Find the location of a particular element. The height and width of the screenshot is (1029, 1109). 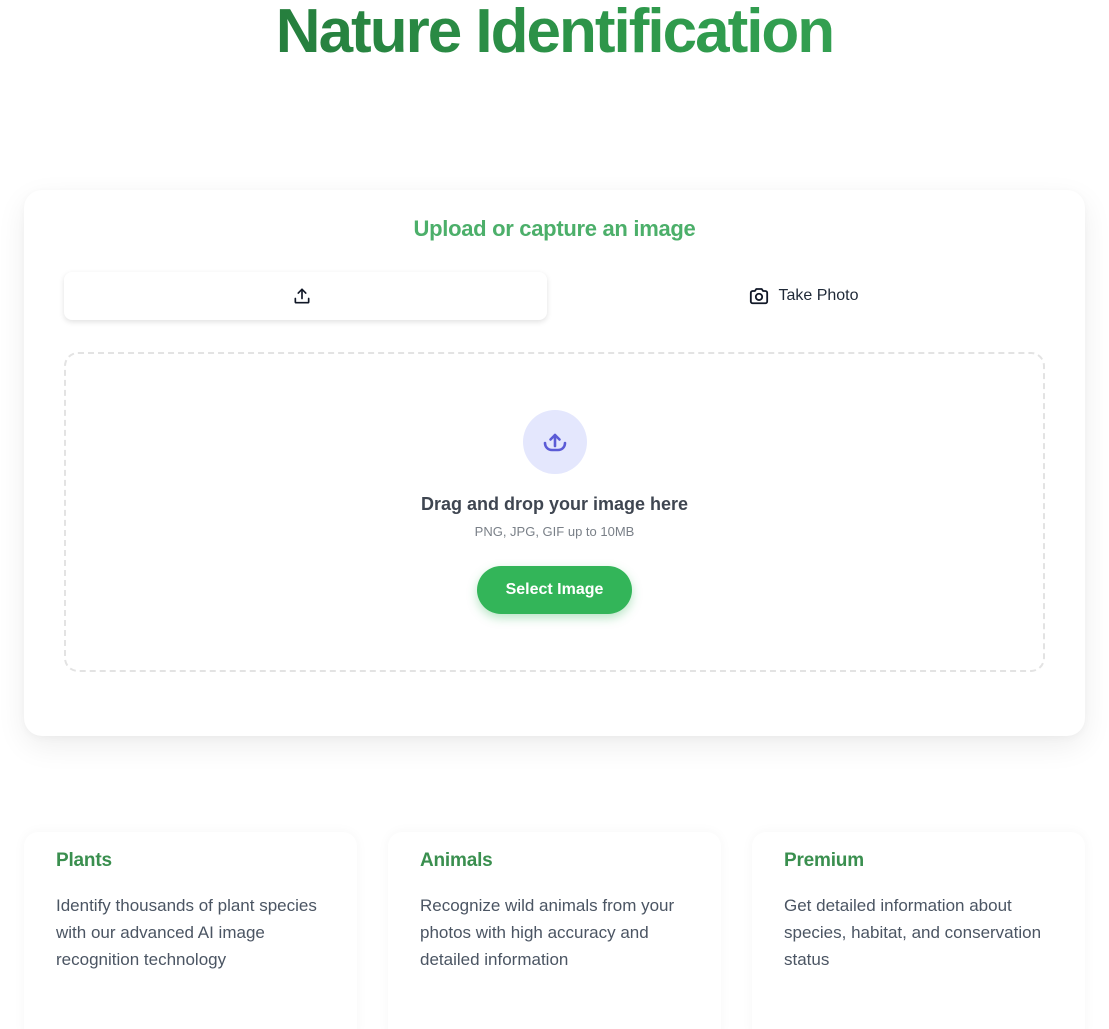

dropzone-hint: PNG, JPG, GIF up to 10MB is located at coordinates (554, 531).